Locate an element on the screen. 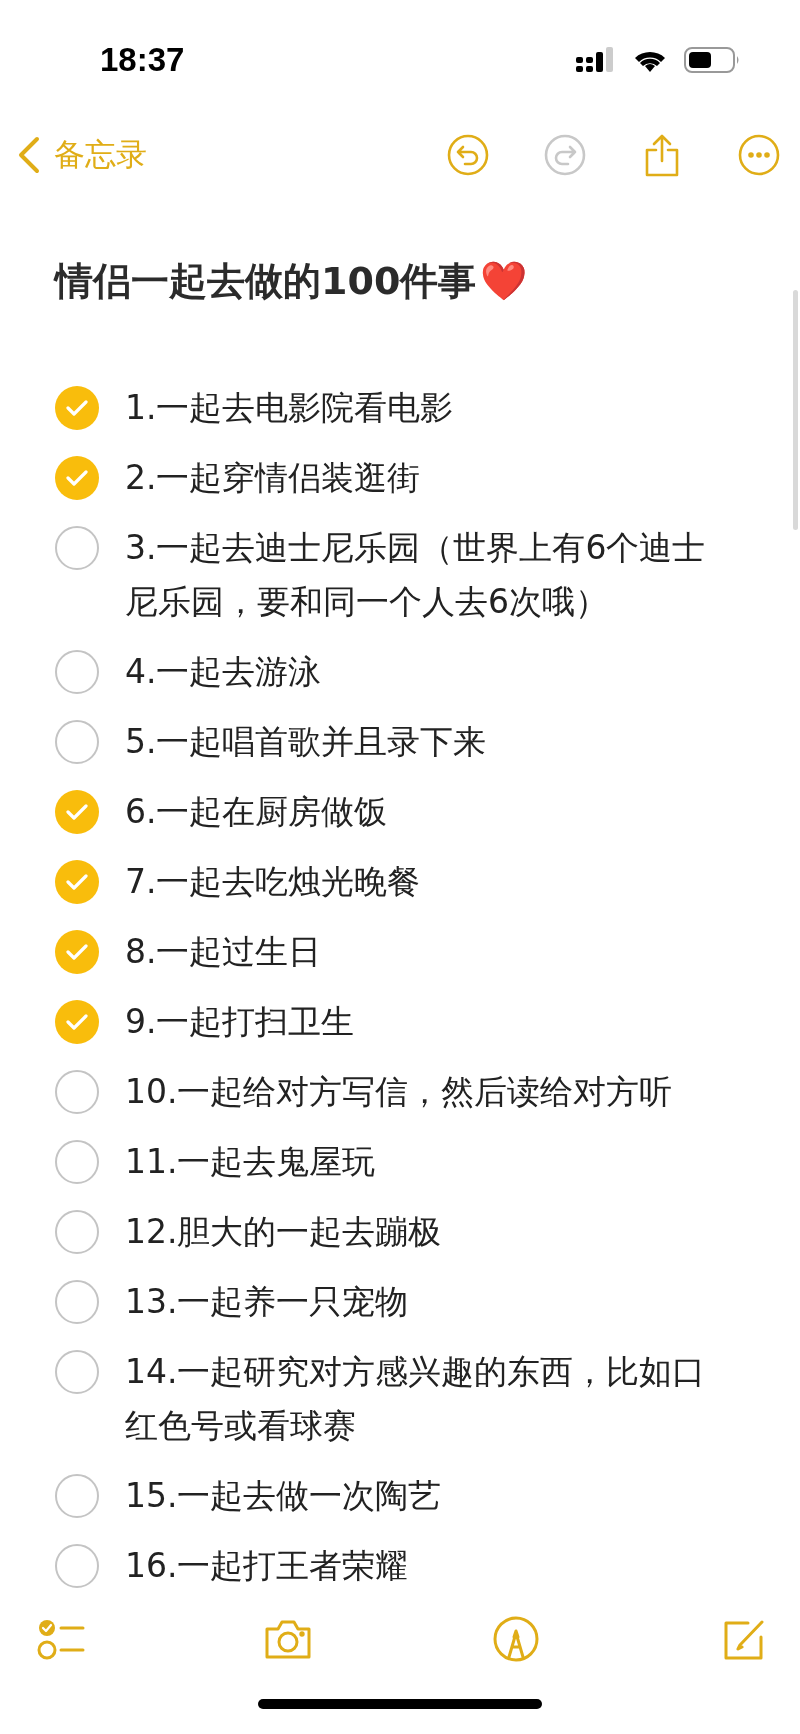 Image resolution: width=800 pixels, height=1734 pixels. checklist-item-text: 14.一起研究对方感兴趣的东西，比如口红色号或看球赛 is located at coordinates (416, 1399).